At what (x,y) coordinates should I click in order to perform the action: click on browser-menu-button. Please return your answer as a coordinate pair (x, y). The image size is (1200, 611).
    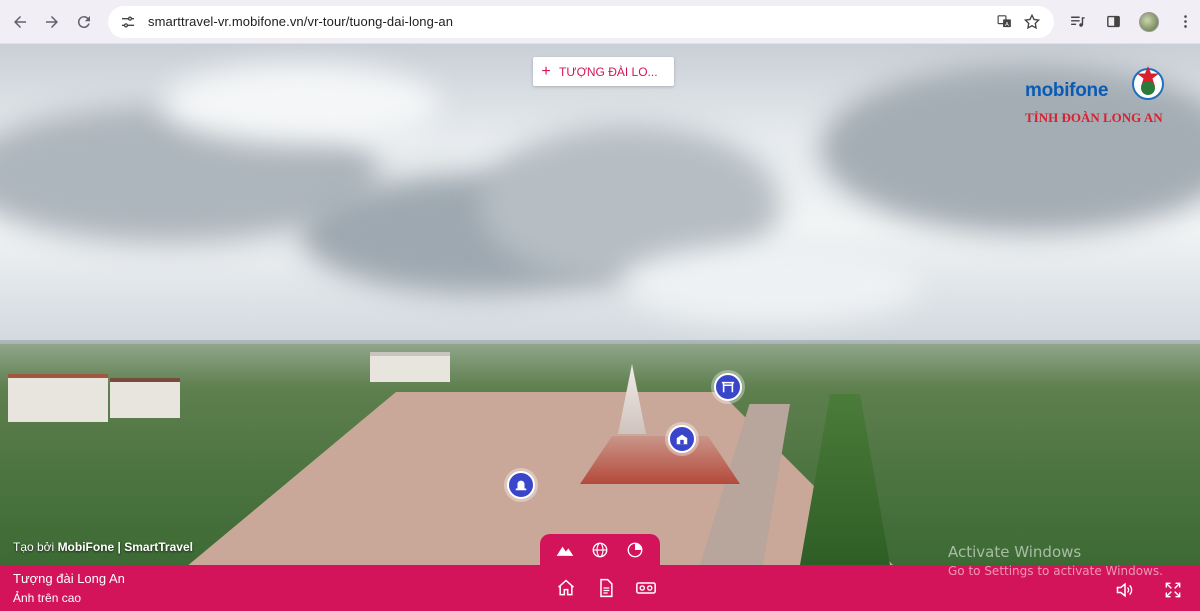
    Looking at the image, I should click on (1185, 22).